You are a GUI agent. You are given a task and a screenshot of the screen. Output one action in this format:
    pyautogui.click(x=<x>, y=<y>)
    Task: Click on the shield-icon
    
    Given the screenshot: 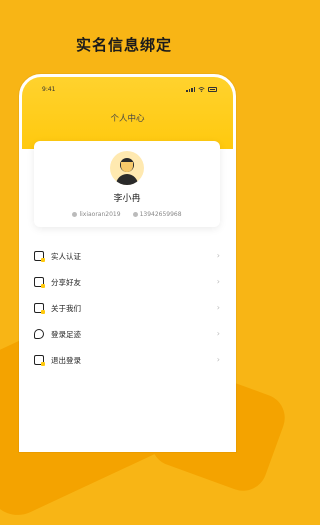 What is the action you would take?
    pyautogui.click(x=39, y=256)
    